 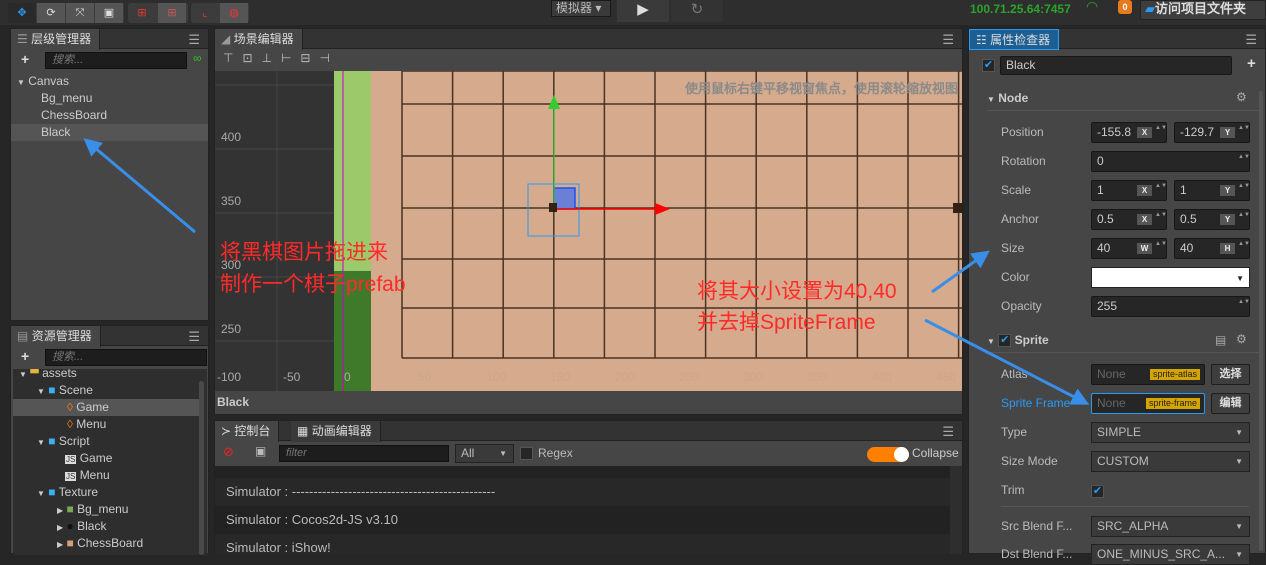 What do you see at coordinates (526, 453) in the screenshot?
I see `regex-checkbox` at bounding box center [526, 453].